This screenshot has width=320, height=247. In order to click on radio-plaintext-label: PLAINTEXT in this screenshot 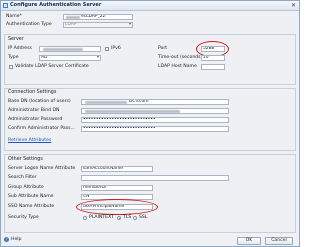, I will do `click(101, 217)`.